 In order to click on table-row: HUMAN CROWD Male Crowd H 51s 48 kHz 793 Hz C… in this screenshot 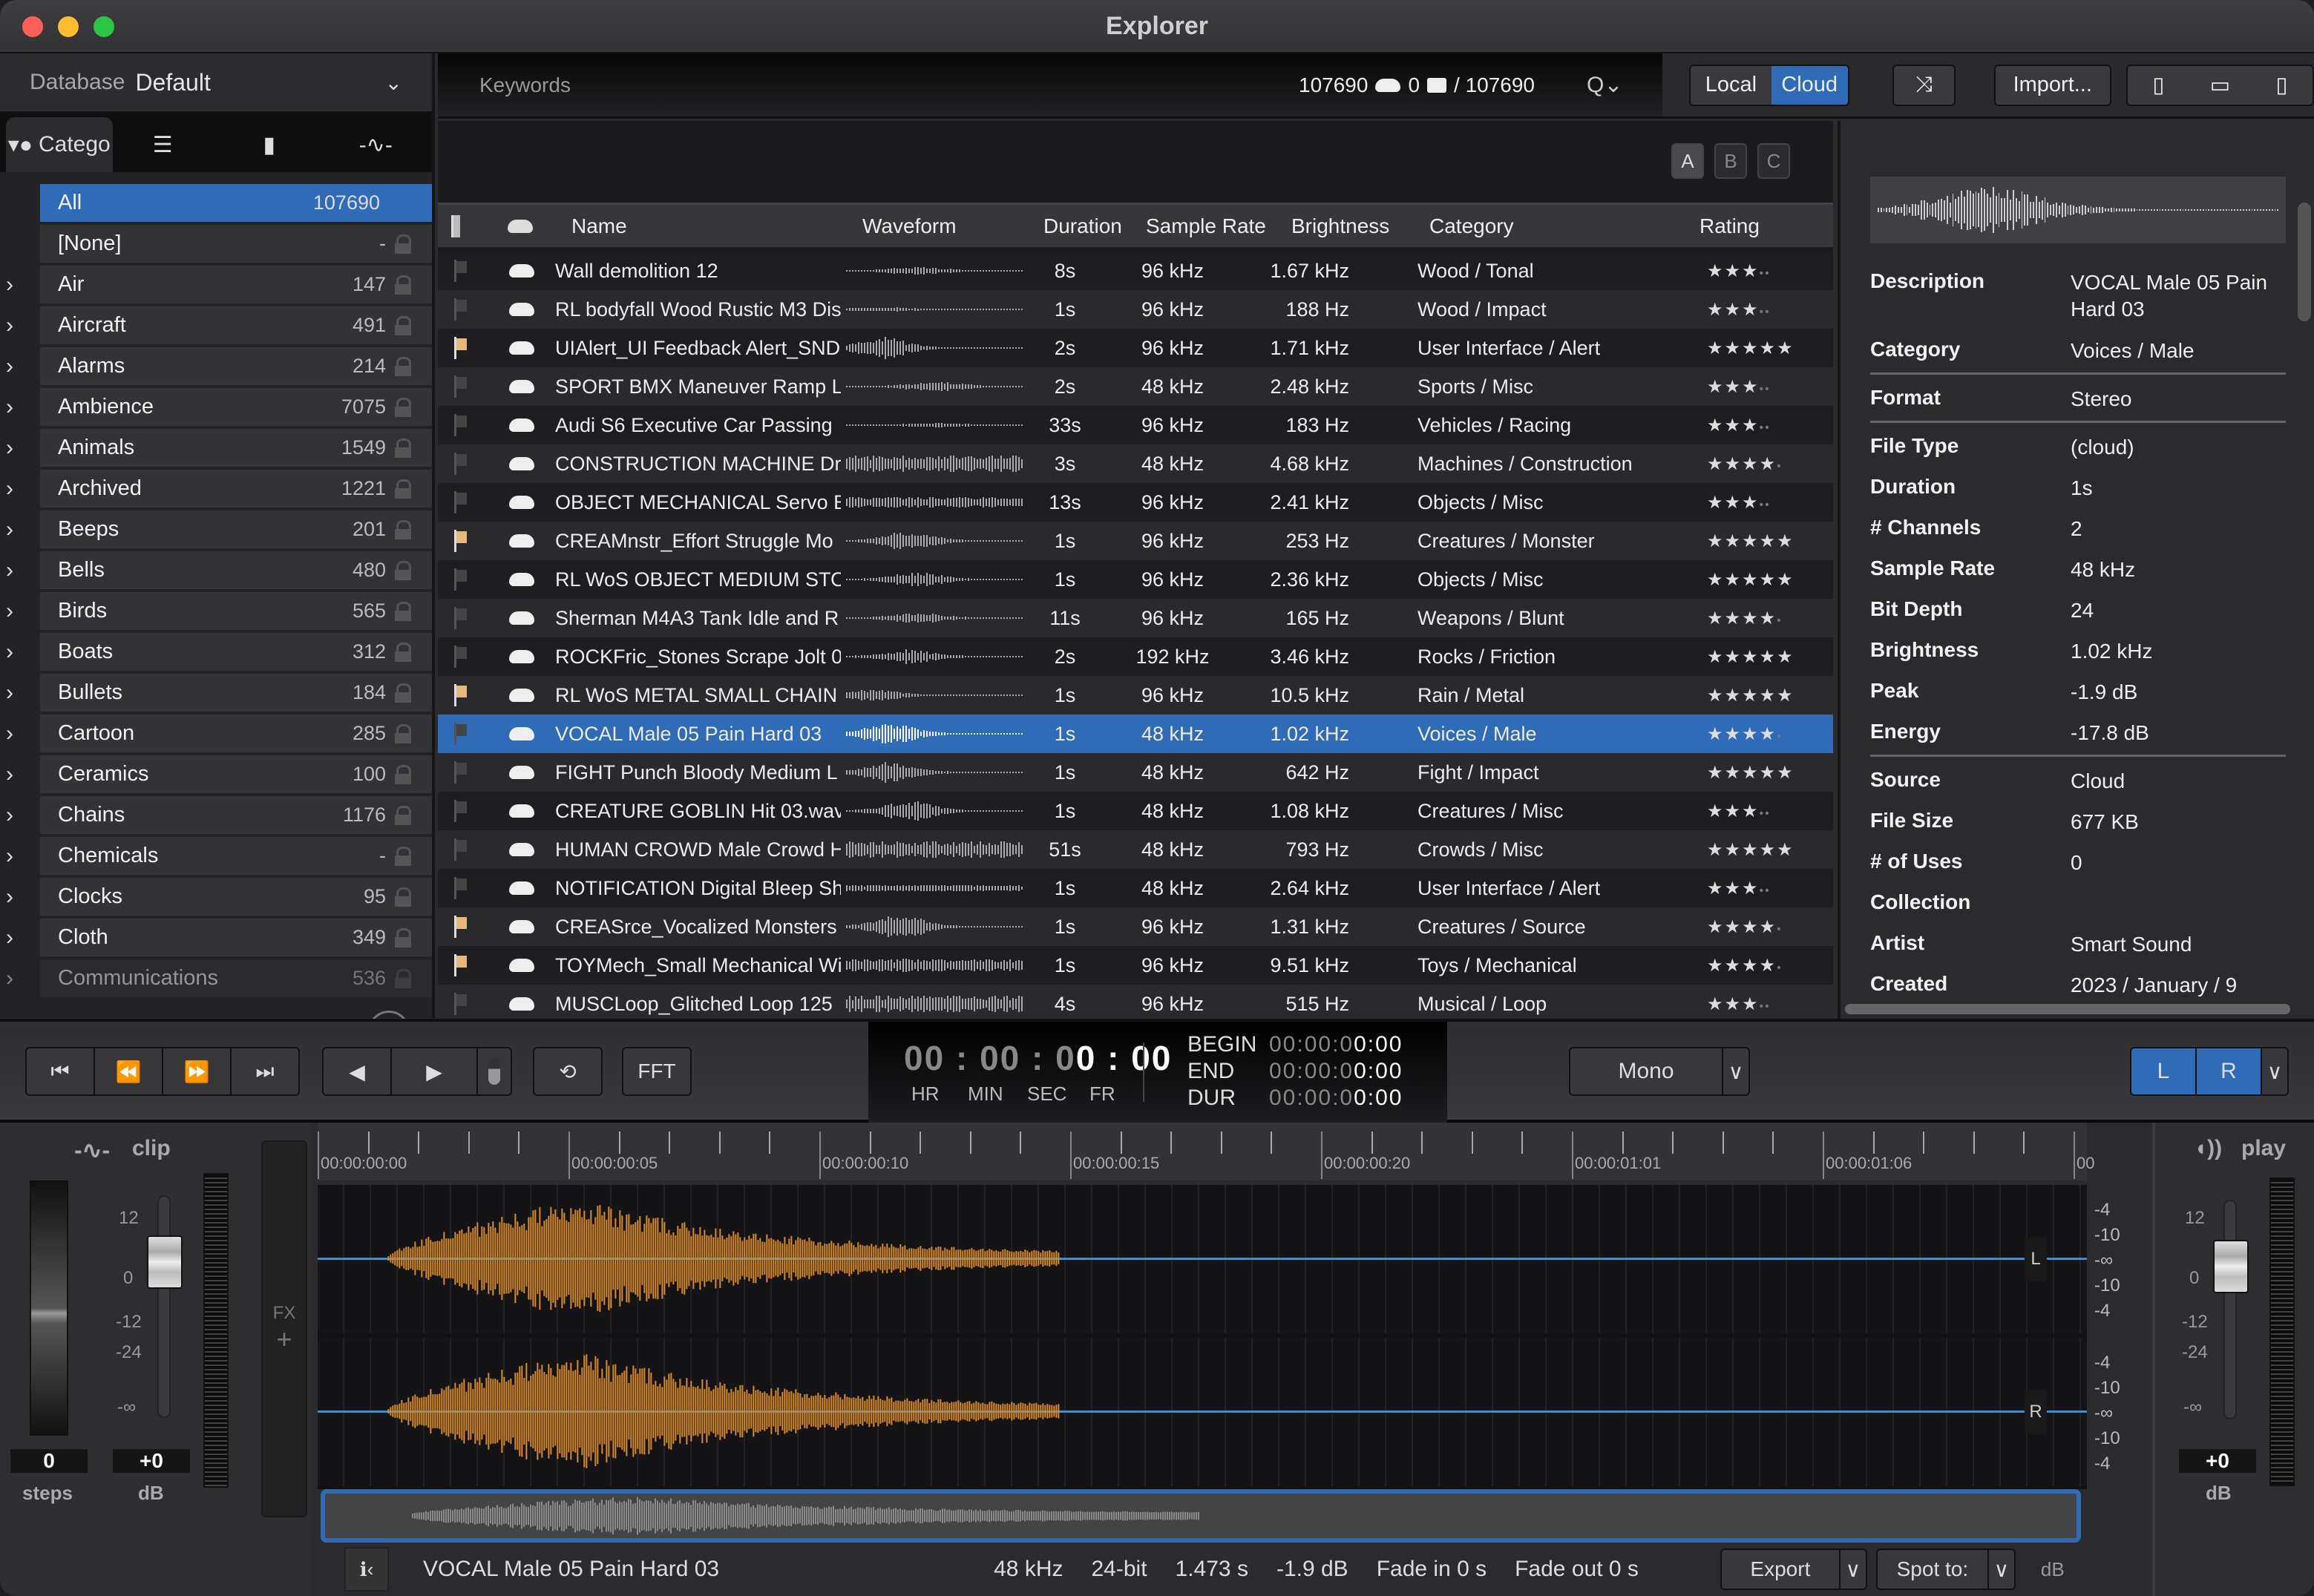, I will do `click(1135, 849)`.